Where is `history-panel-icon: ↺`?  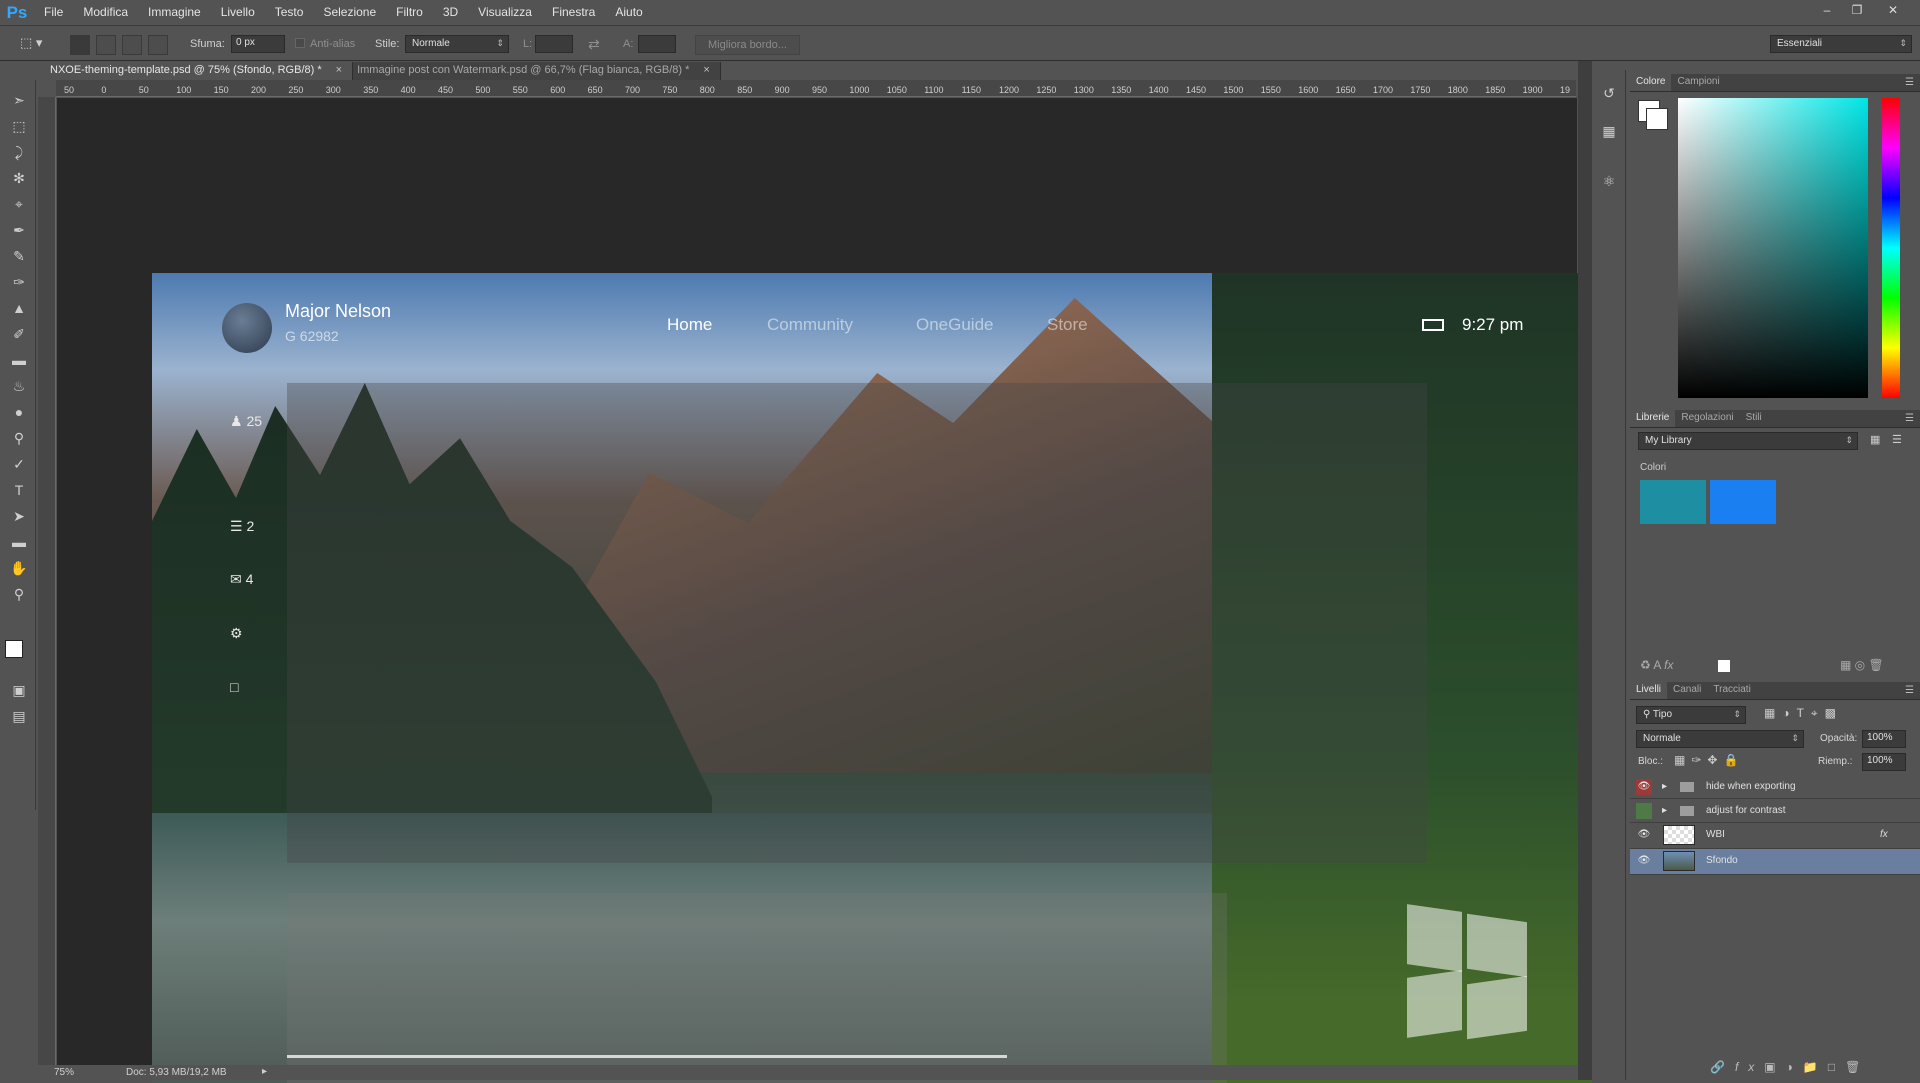 history-panel-icon: ↺ is located at coordinates (1609, 93).